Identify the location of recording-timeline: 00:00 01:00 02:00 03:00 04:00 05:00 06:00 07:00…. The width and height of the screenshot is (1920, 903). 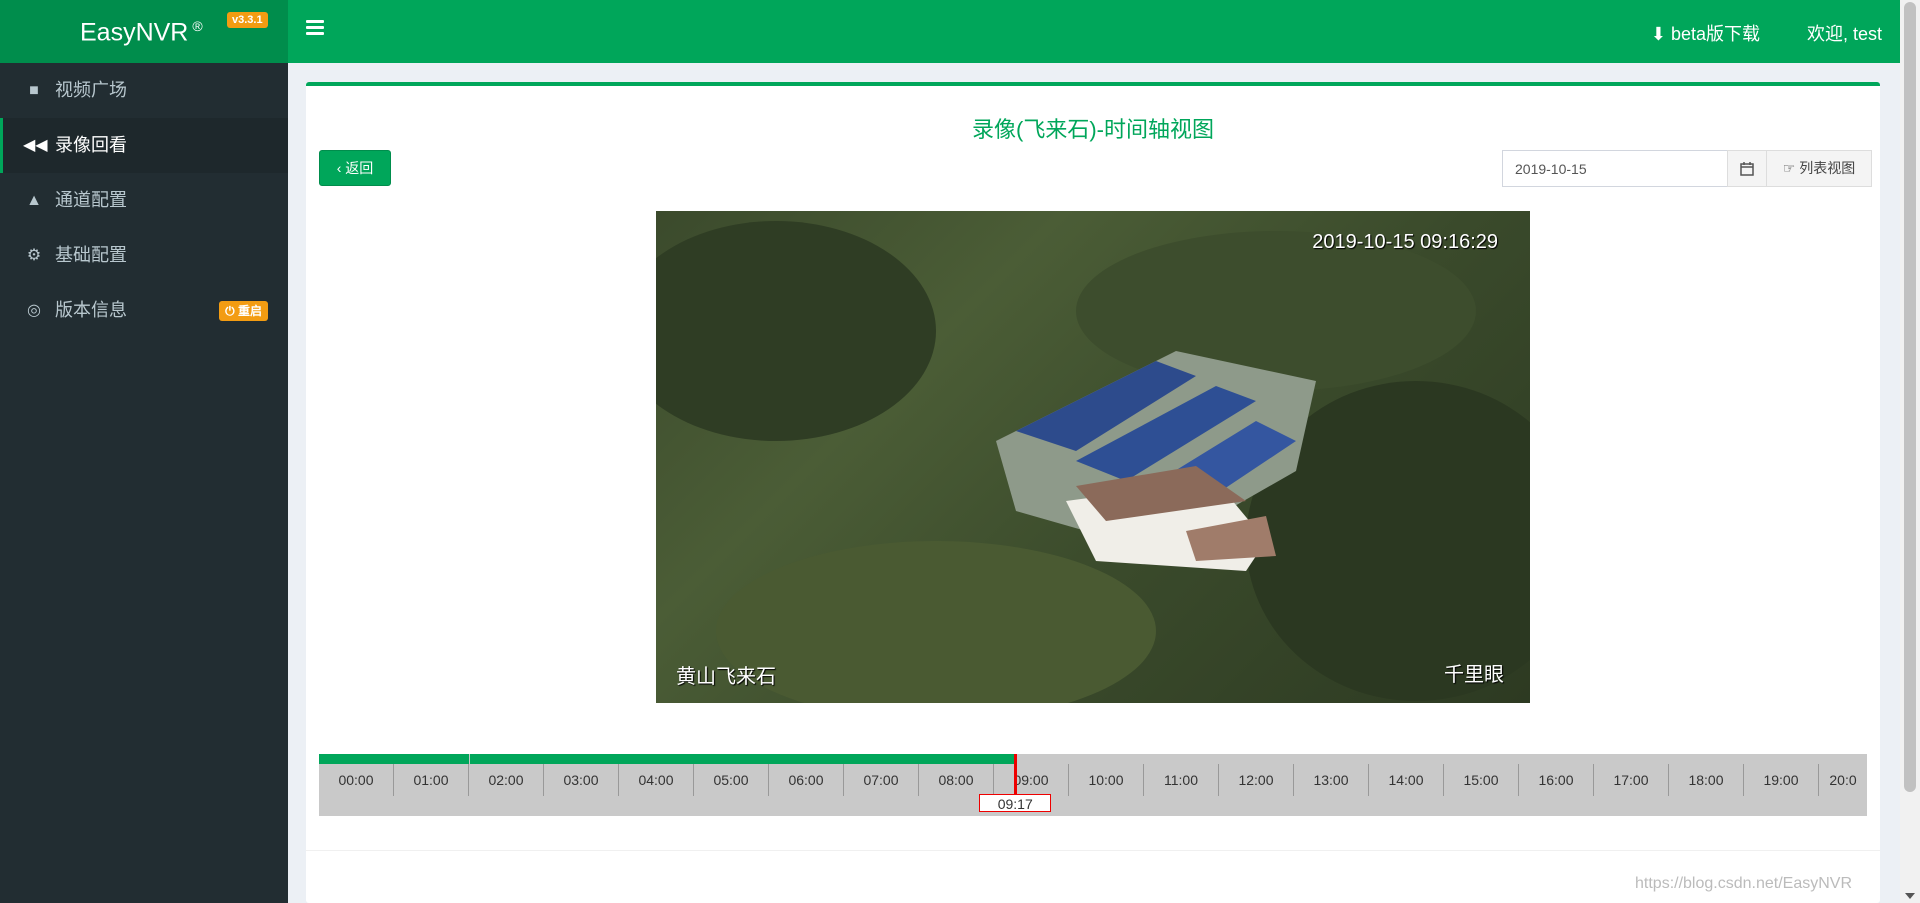
(1093, 785).